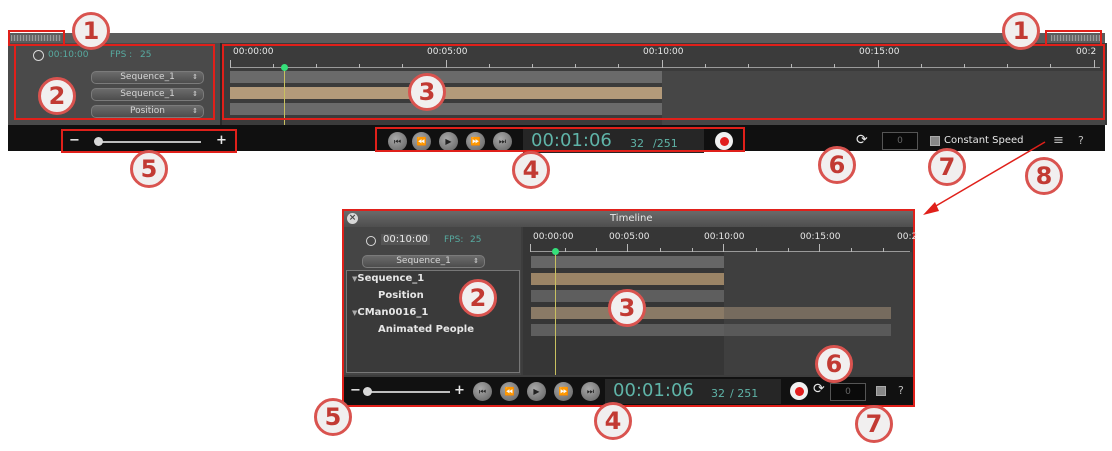 The width and height of the screenshot is (1112, 451). I want to click on window-help-button: ?, so click(901, 390).